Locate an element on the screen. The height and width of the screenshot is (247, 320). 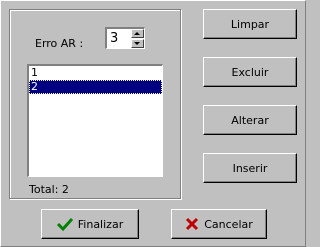
excluir-button: Excluir is located at coordinates (250, 72).